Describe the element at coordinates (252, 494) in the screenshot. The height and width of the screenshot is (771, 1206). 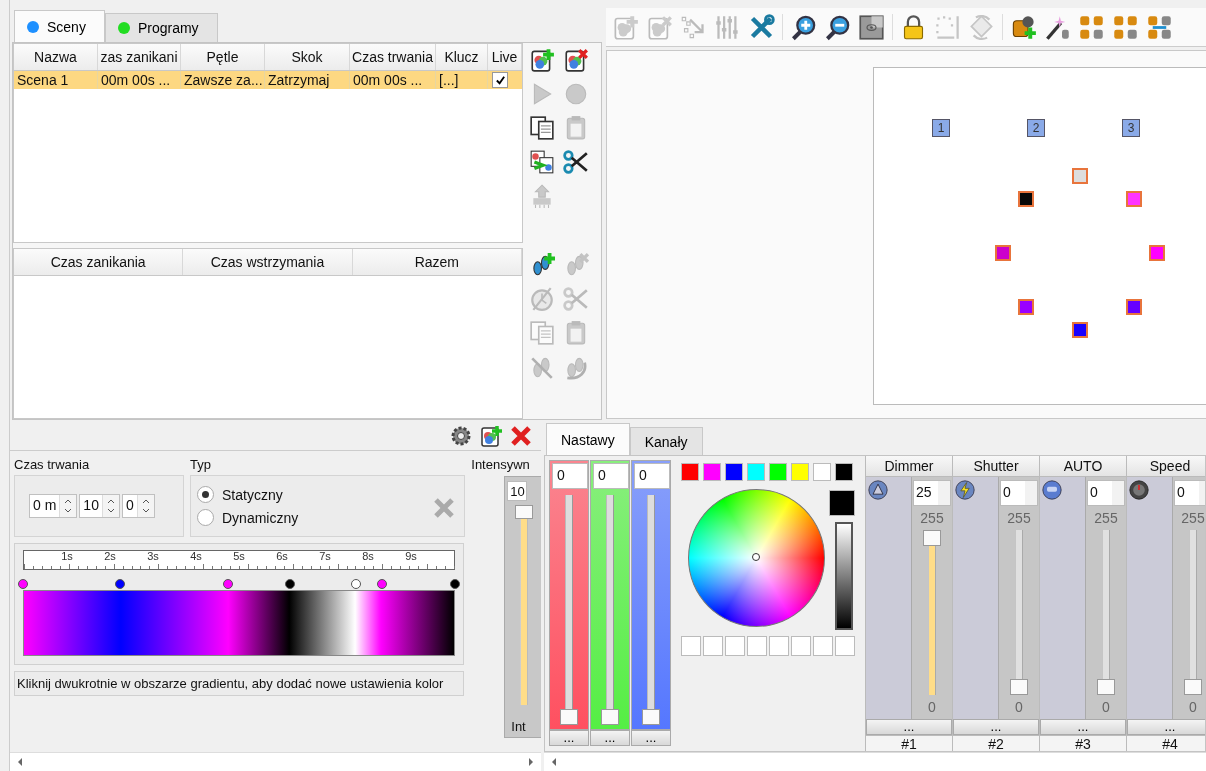
I see `radio-label: Statyczny` at that location.